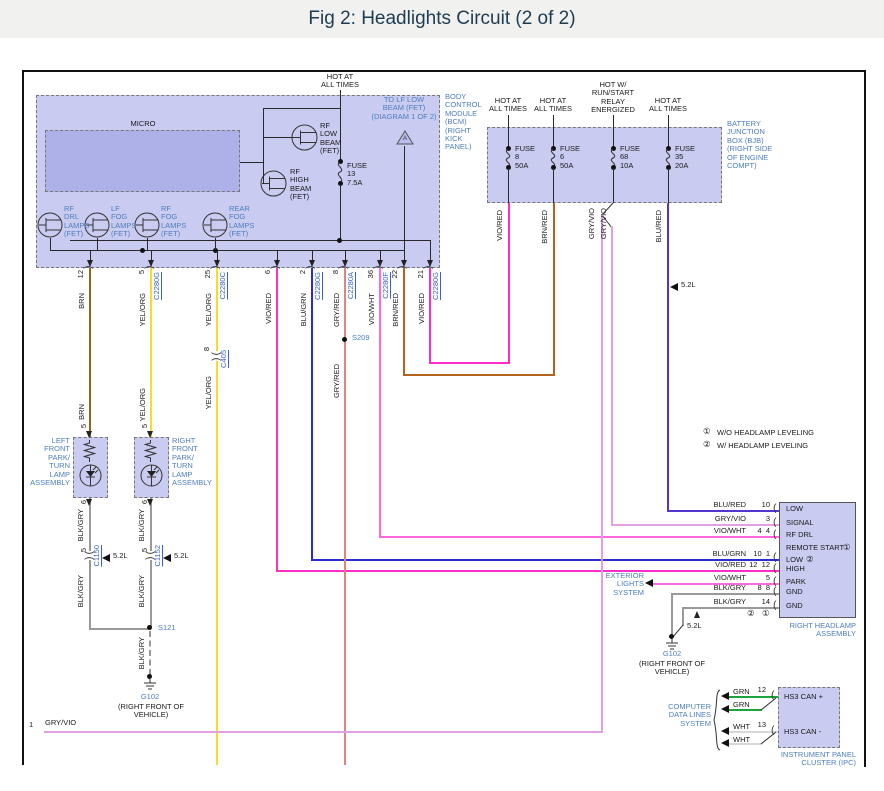 Image resolution: width=884 pixels, height=791 pixels. I want to click on hl-fn-remote-start: REMOTE START, so click(815, 547).